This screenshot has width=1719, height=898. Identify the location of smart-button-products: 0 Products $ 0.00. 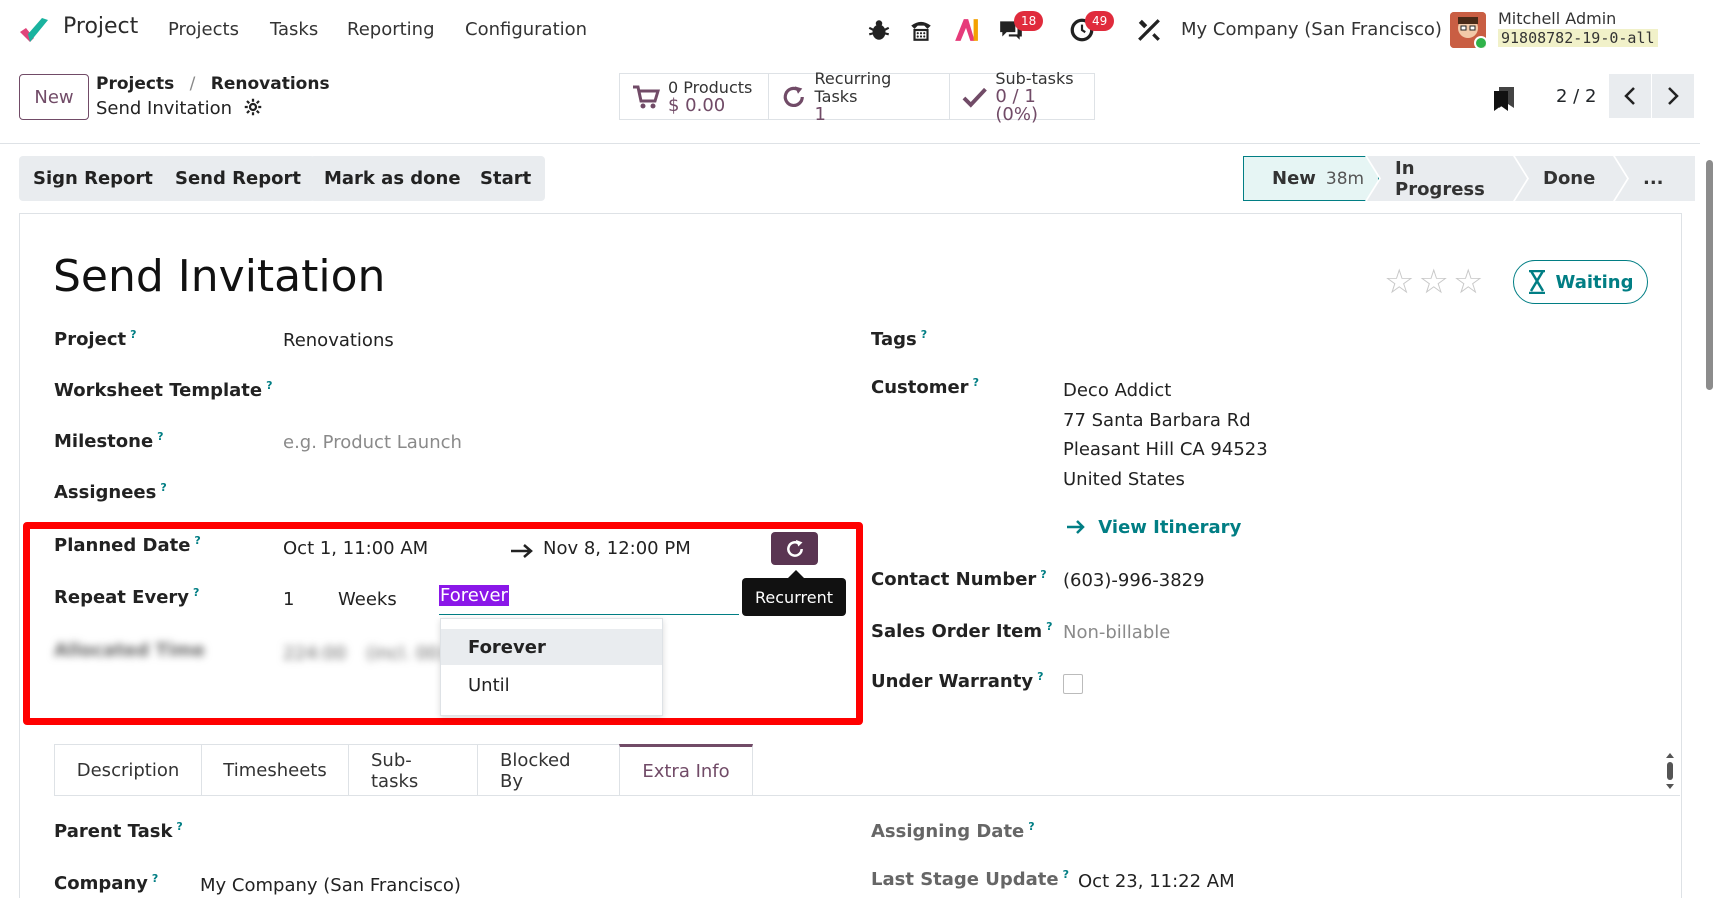
(694, 96).